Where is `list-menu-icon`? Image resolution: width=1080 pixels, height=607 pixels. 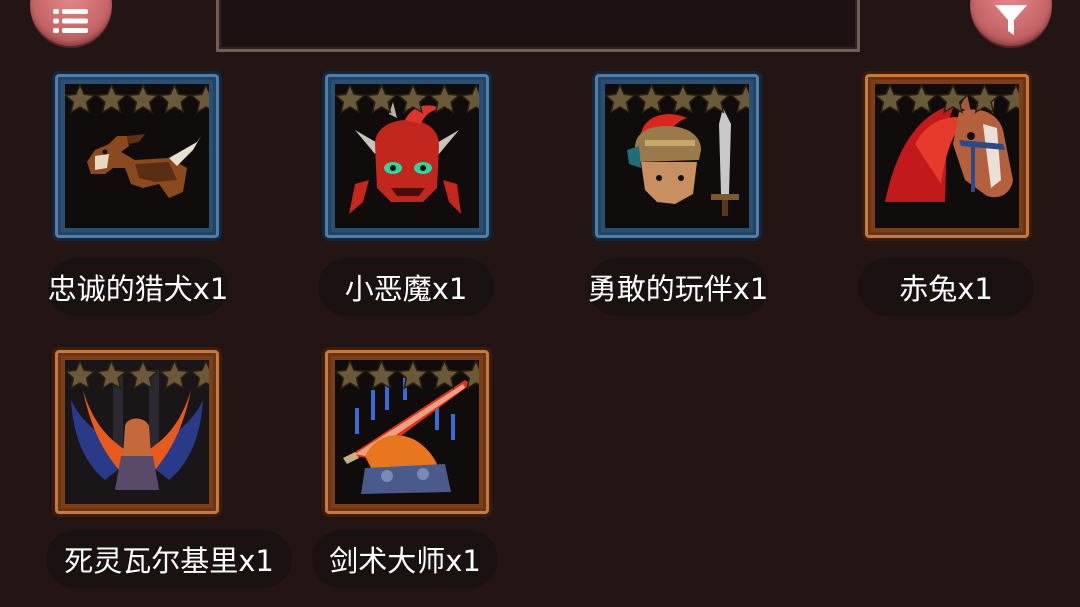 list-menu-icon is located at coordinates (70, 21).